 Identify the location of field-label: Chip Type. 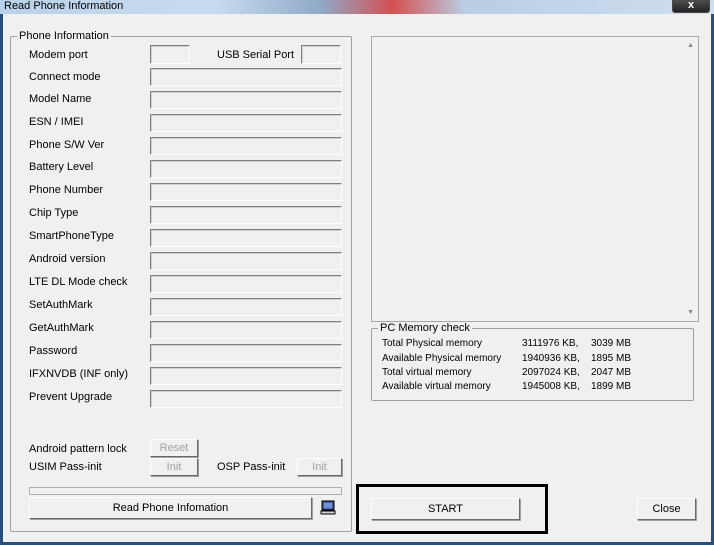
(54, 213).